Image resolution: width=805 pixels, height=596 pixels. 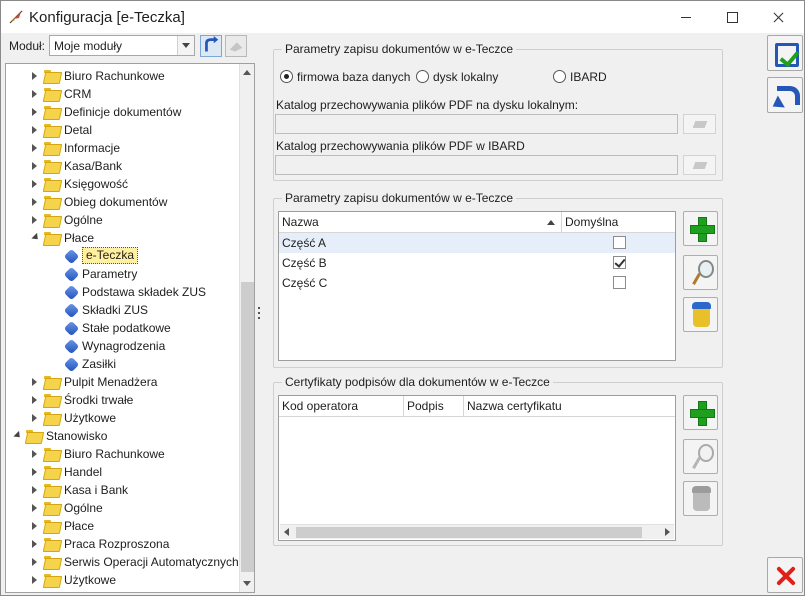 What do you see at coordinates (121, 112) in the screenshot?
I see `tree-folder: Definicje dokumentów` at bounding box center [121, 112].